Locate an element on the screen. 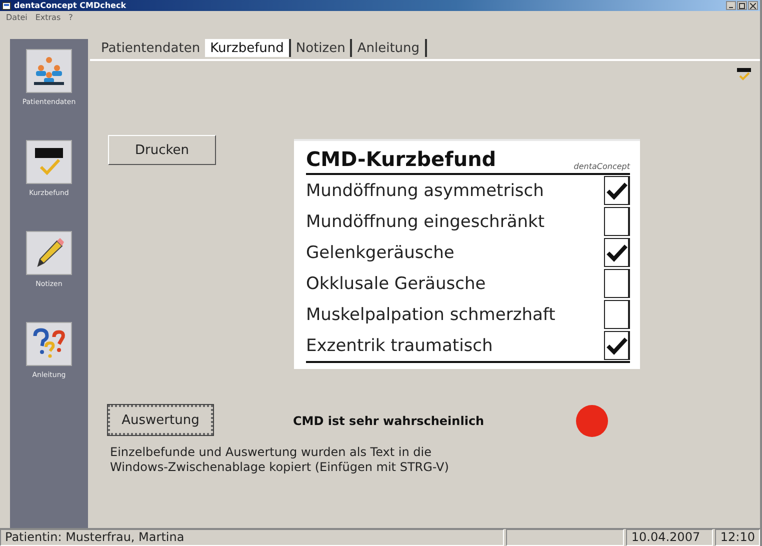 The height and width of the screenshot is (546, 762). tab: Patientendaten is located at coordinates (151, 48).